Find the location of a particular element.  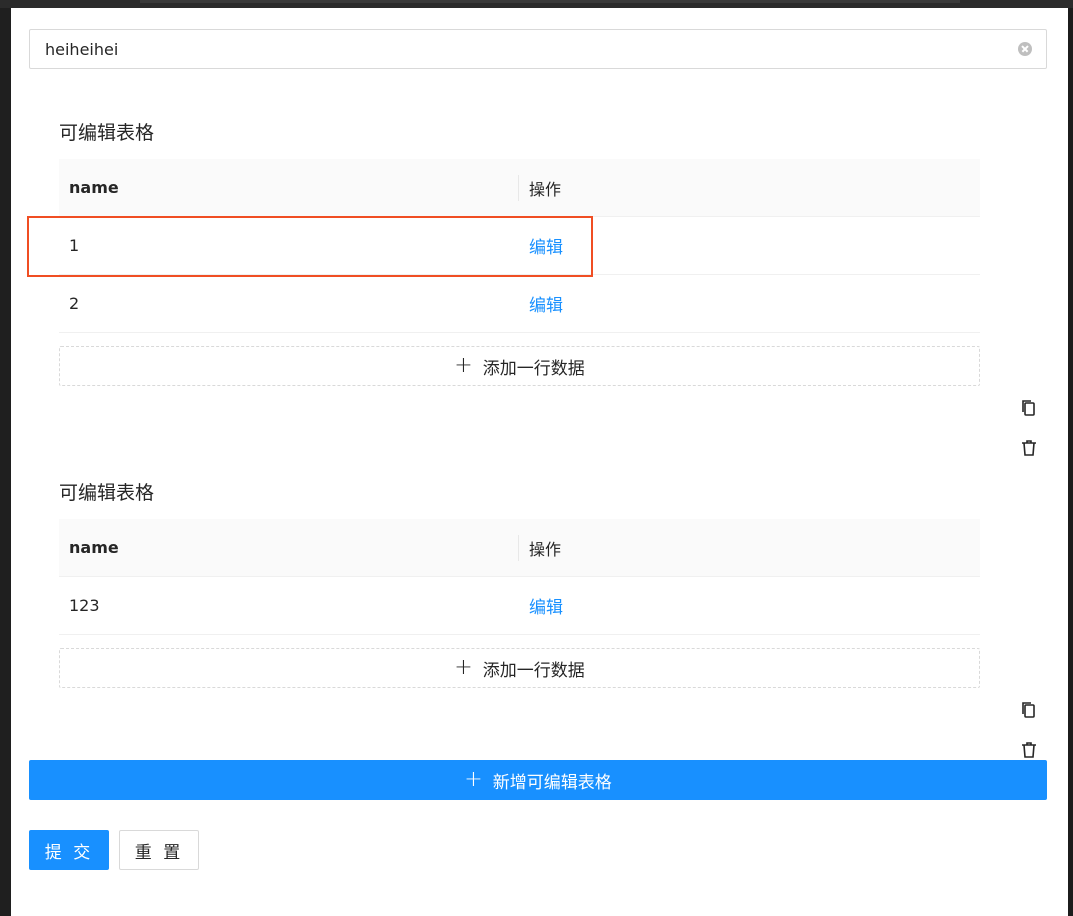

row-name-cell: 1 is located at coordinates (74, 245).